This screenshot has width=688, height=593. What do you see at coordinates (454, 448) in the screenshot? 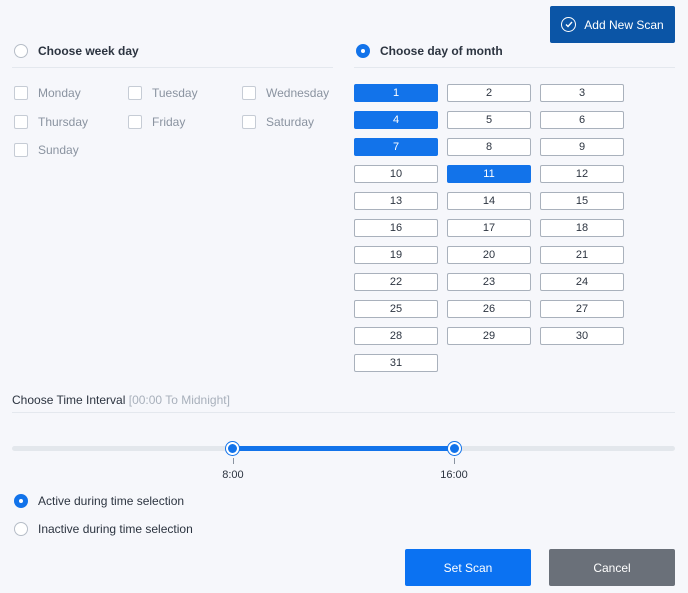
I see `time-slider-end-handle` at bounding box center [454, 448].